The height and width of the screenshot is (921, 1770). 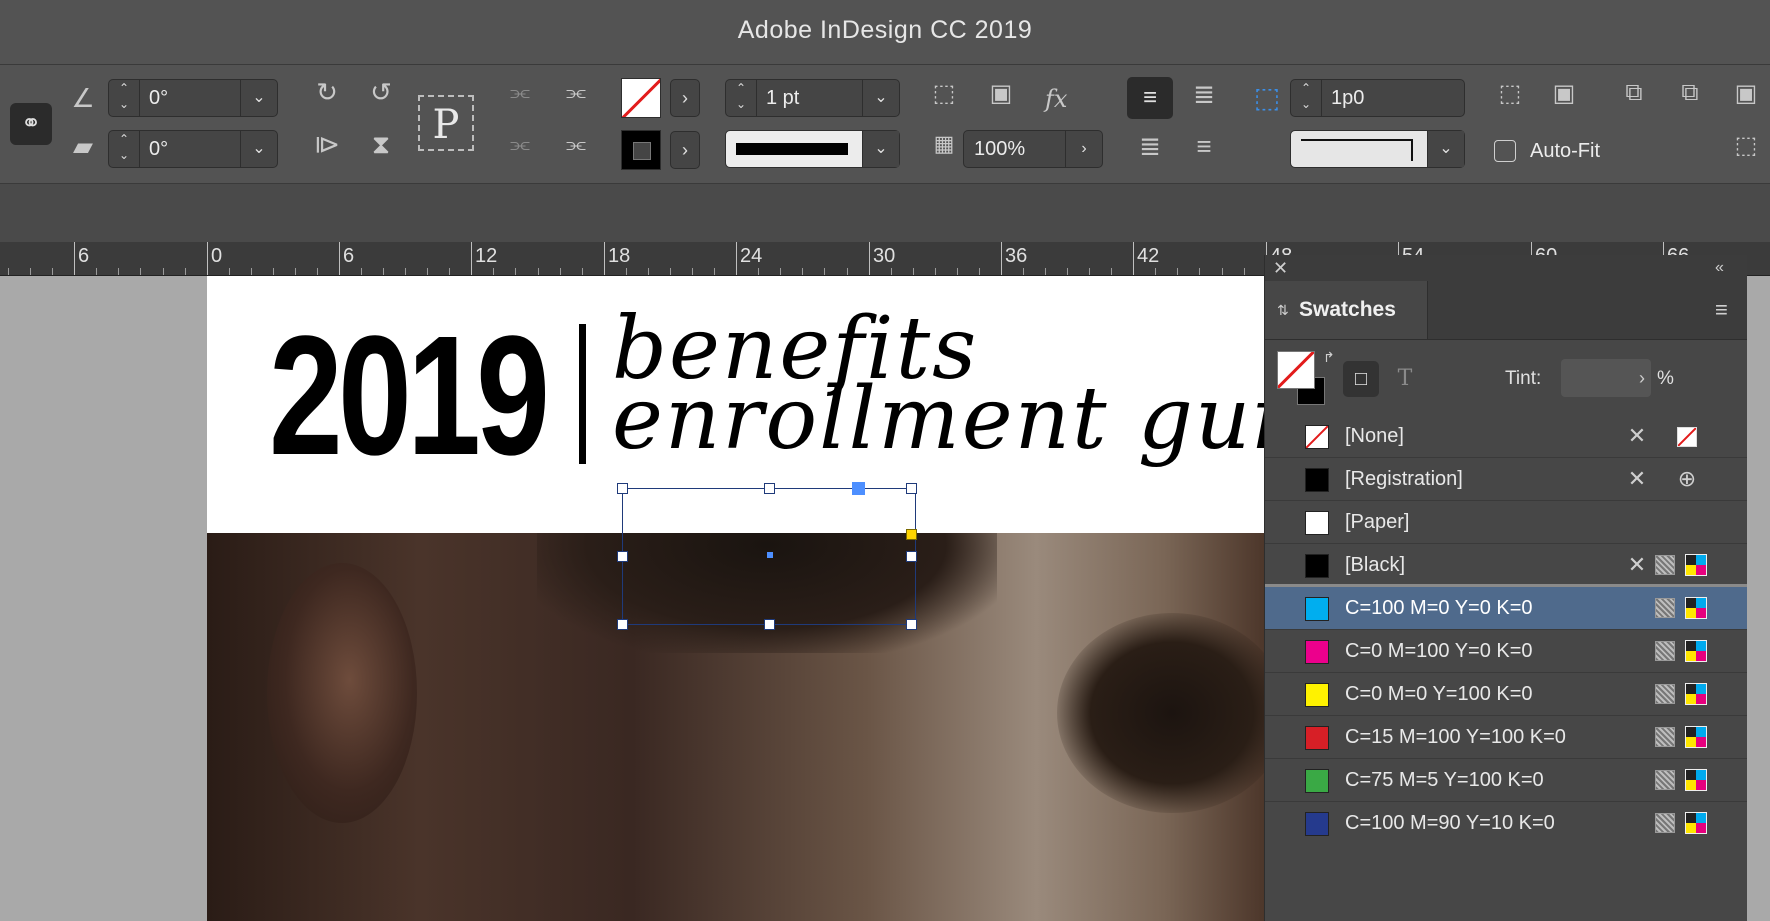 What do you see at coordinates (124, 149) in the screenshot?
I see `shear-angle-stepper: ⌃ ⌄` at bounding box center [124, 149].